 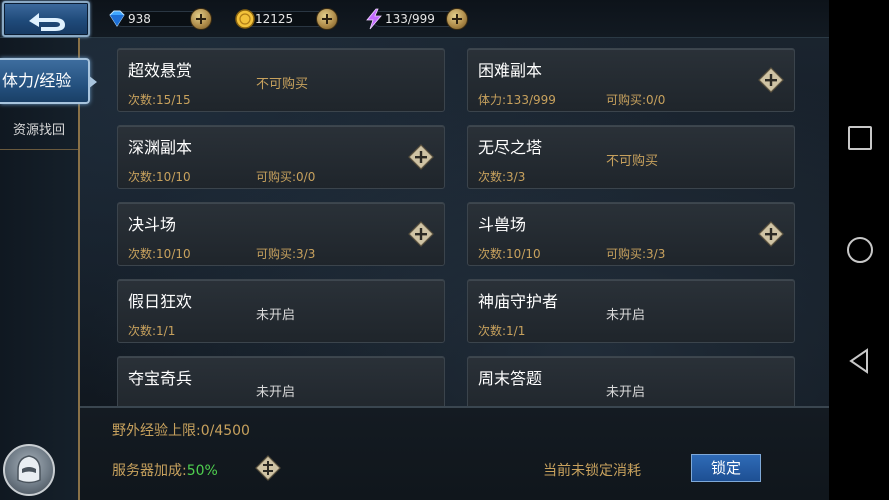 I want to click on activity-title: 困难副本, so click(x=510, y=70).